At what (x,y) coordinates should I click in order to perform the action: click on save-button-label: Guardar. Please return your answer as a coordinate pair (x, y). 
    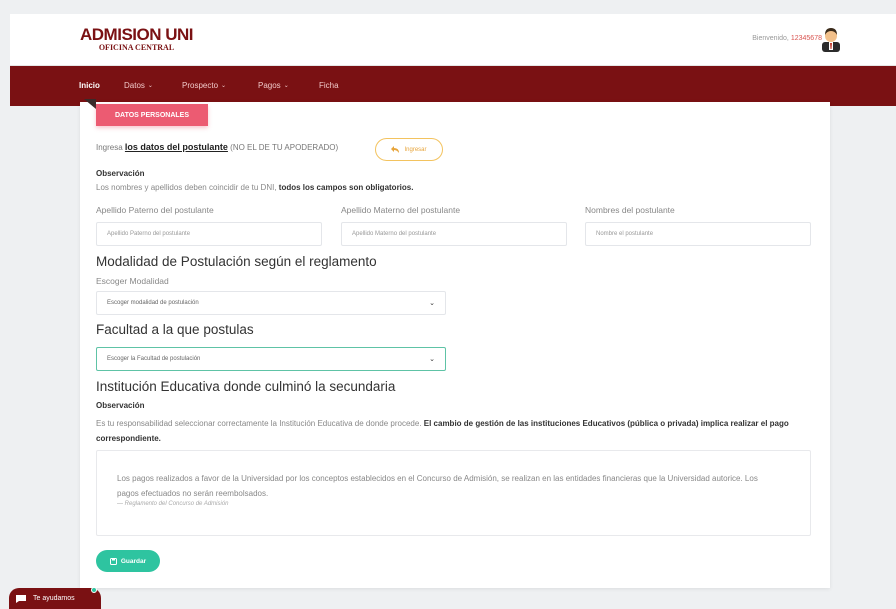
    Looking at the image, I should click on (133, 561).